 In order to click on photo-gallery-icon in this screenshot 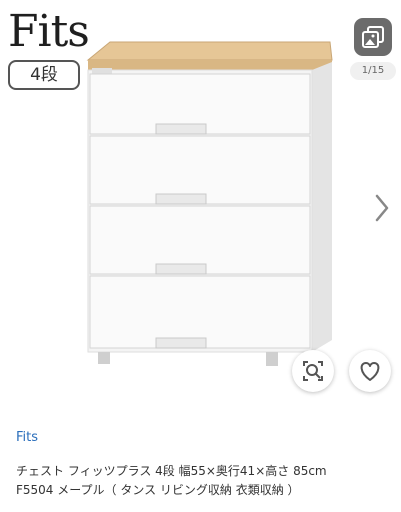, I will do `click(373, 37)`.